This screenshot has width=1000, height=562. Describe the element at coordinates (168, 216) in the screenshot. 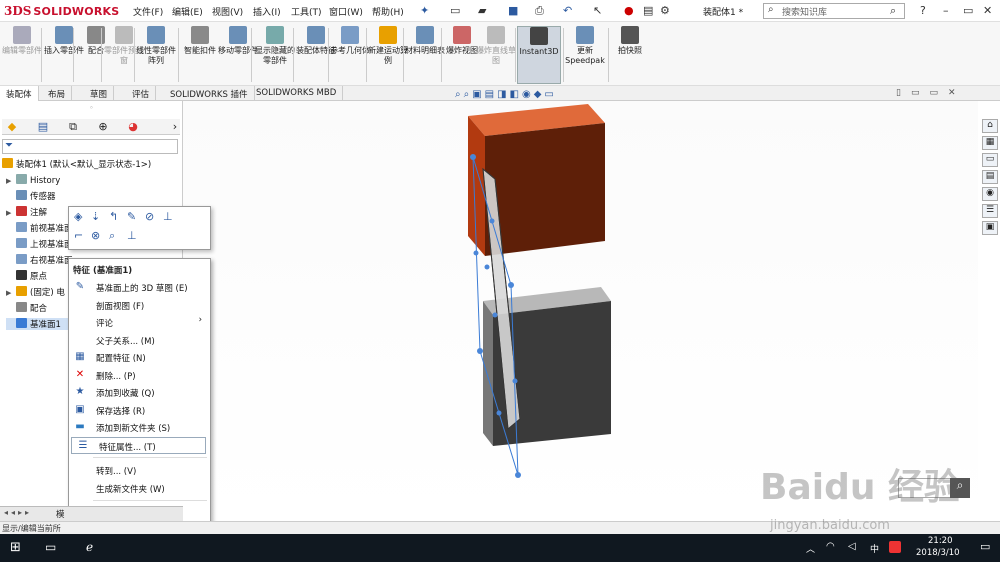

I see `normal-to-icon: ⊥` at that location.